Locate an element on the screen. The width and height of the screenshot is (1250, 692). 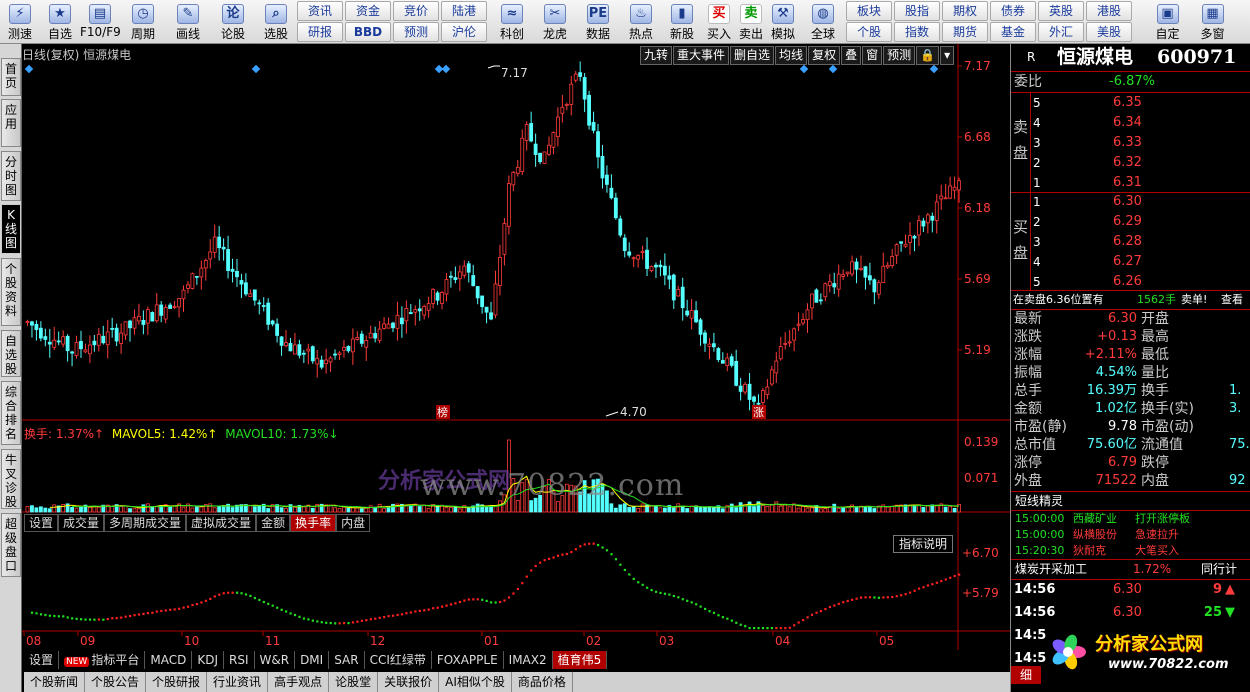
chart-tool-7: 预测 is located at coordinates (899, 55).